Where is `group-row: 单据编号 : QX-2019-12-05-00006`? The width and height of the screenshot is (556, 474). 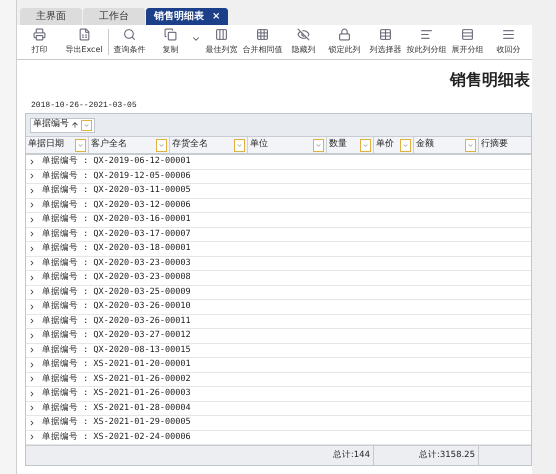
group-row: 单据编号 : QX-2019-12-05-00006 is located at coordinates (278, 177).